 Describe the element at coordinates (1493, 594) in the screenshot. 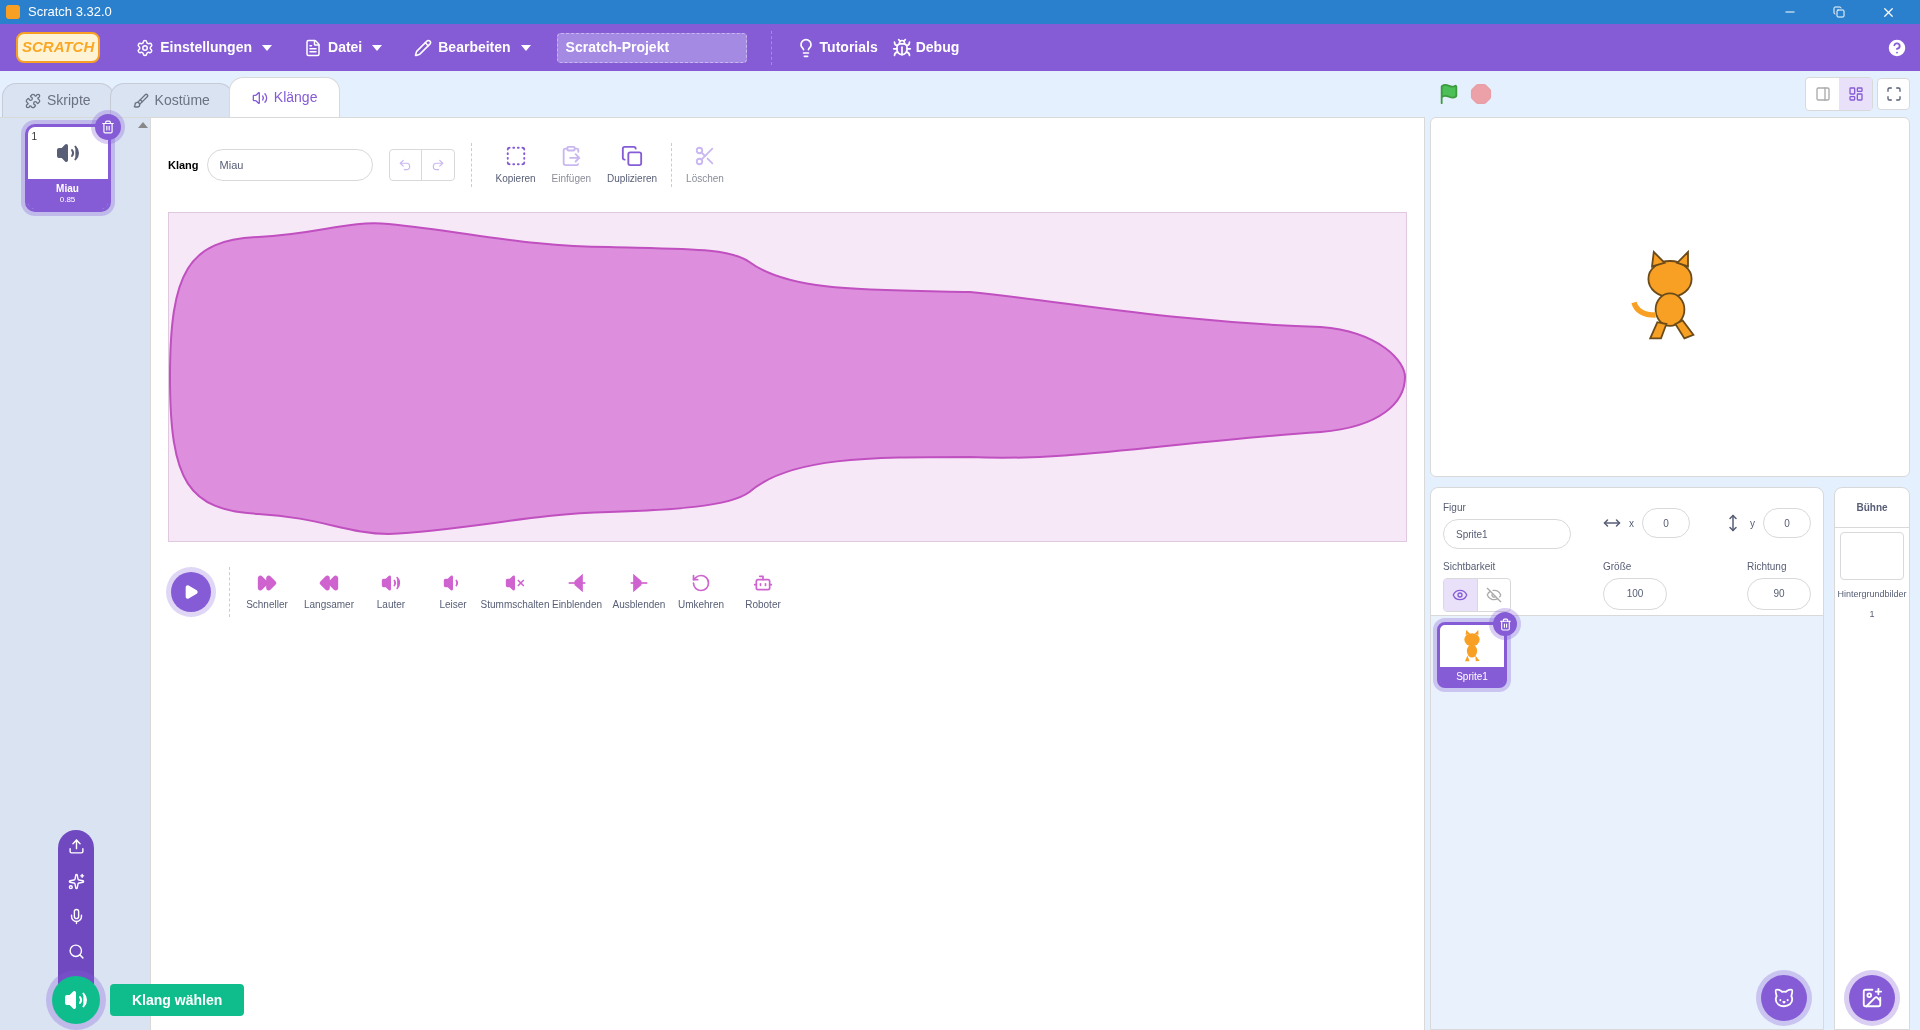

I see `hidden-eye-icon` at that location.